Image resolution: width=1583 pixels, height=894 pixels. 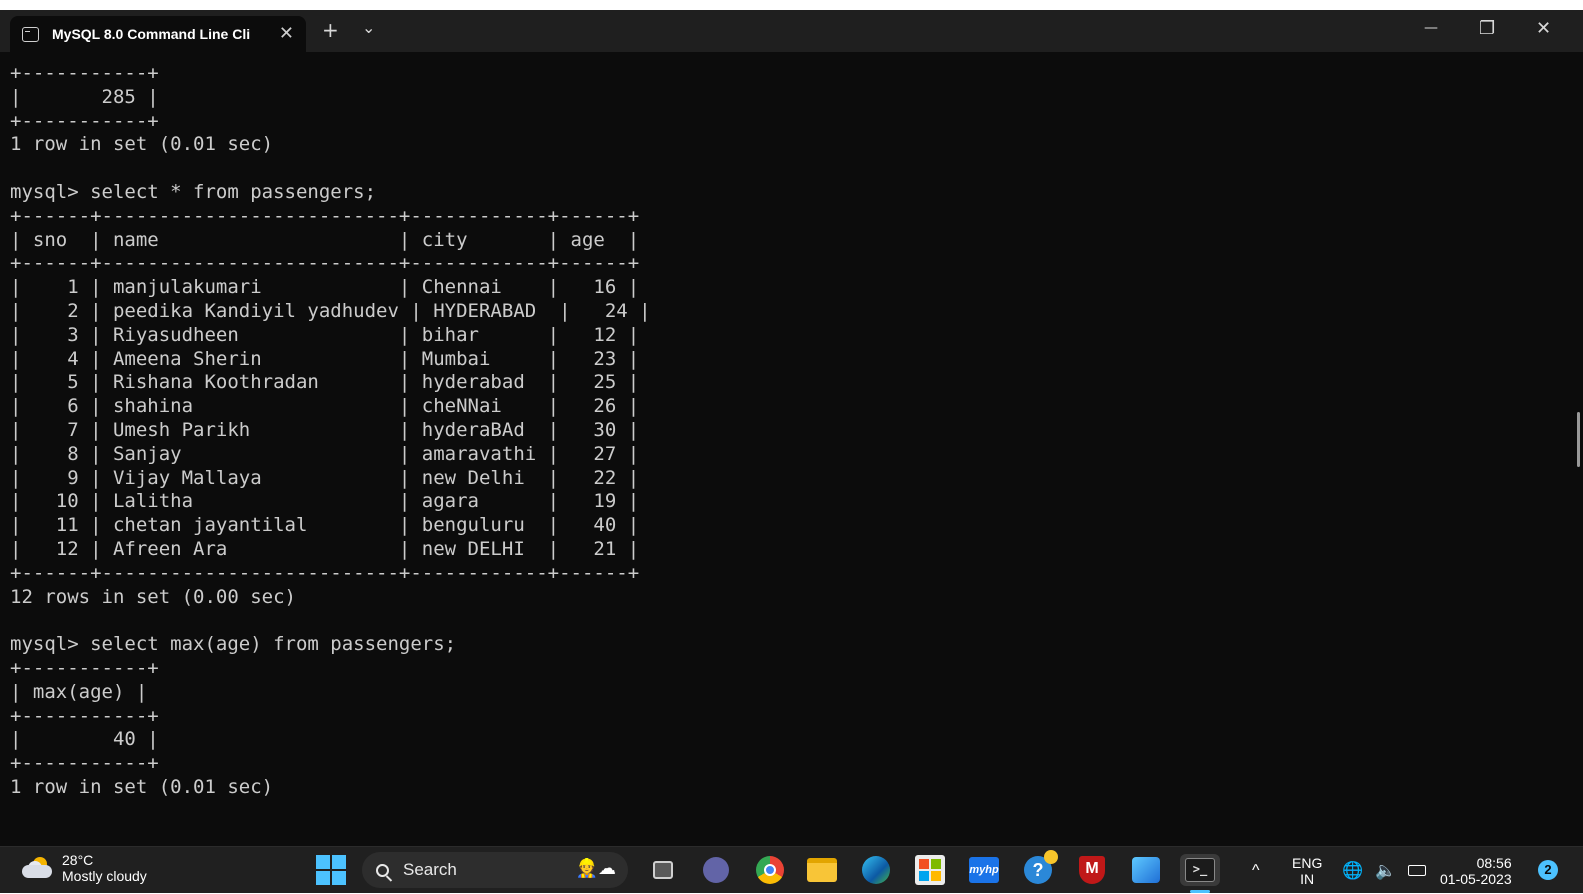 What do you see at coordinates (1417, 870) in the screenshot?
I see `battery-icon` at bounding box center [1417, 870].